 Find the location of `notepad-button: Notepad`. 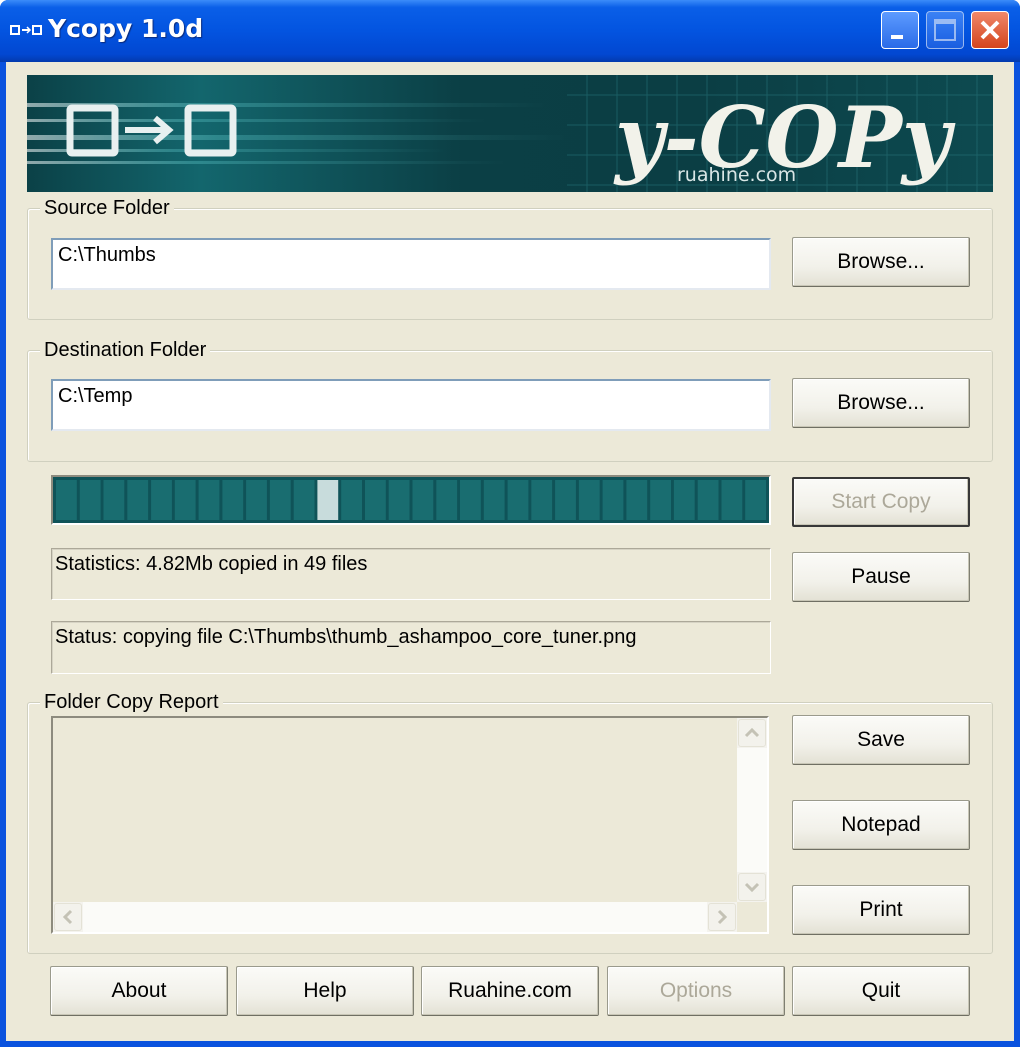

notepad-button: Notepad is located at coordinates (881, 825).